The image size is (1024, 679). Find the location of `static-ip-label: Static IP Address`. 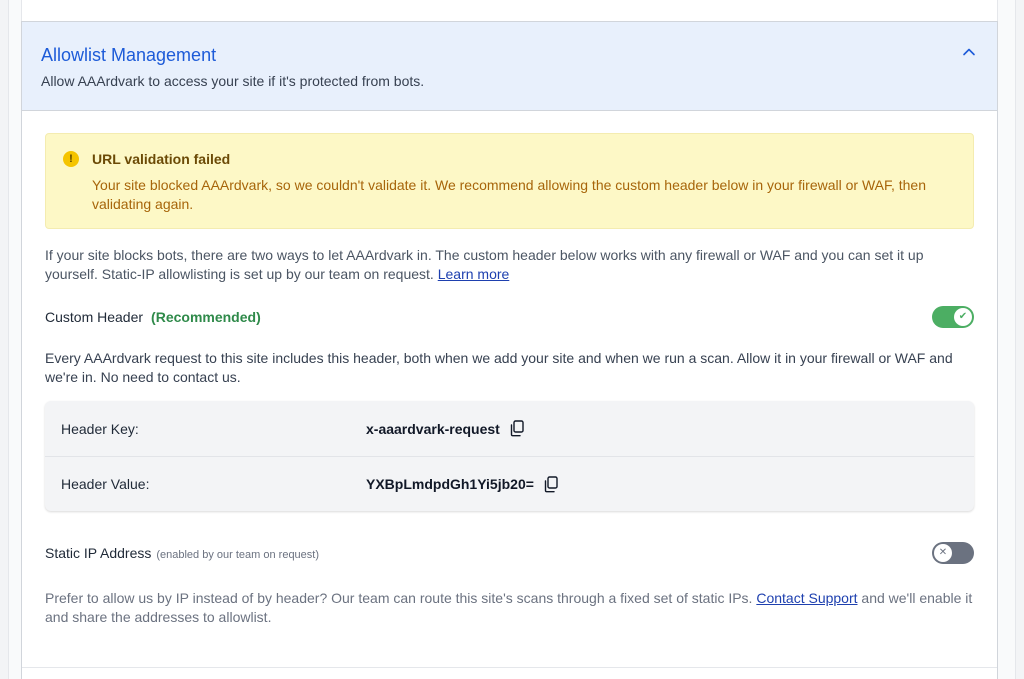

static-ip-label: Static IP Address is located at coordinates (98, 553).